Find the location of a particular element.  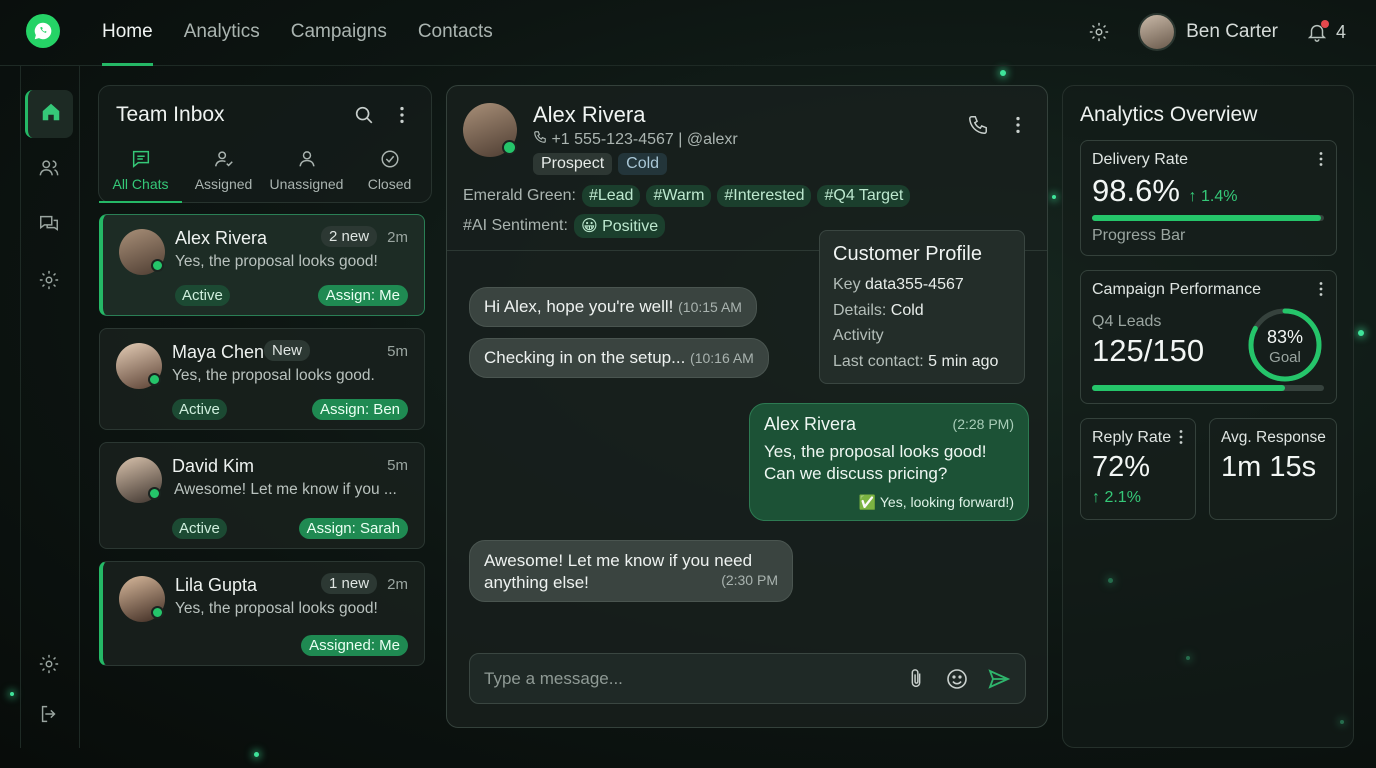

left-sidebar is located at coordinates (50, 407).